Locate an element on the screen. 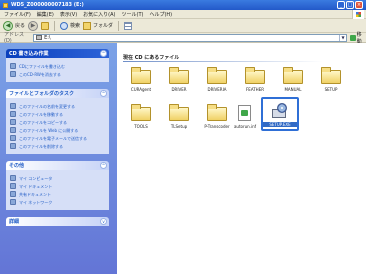 This screenshot has width=366, height=274. panel-title: 詳細 is located at coordinates (14, 222).